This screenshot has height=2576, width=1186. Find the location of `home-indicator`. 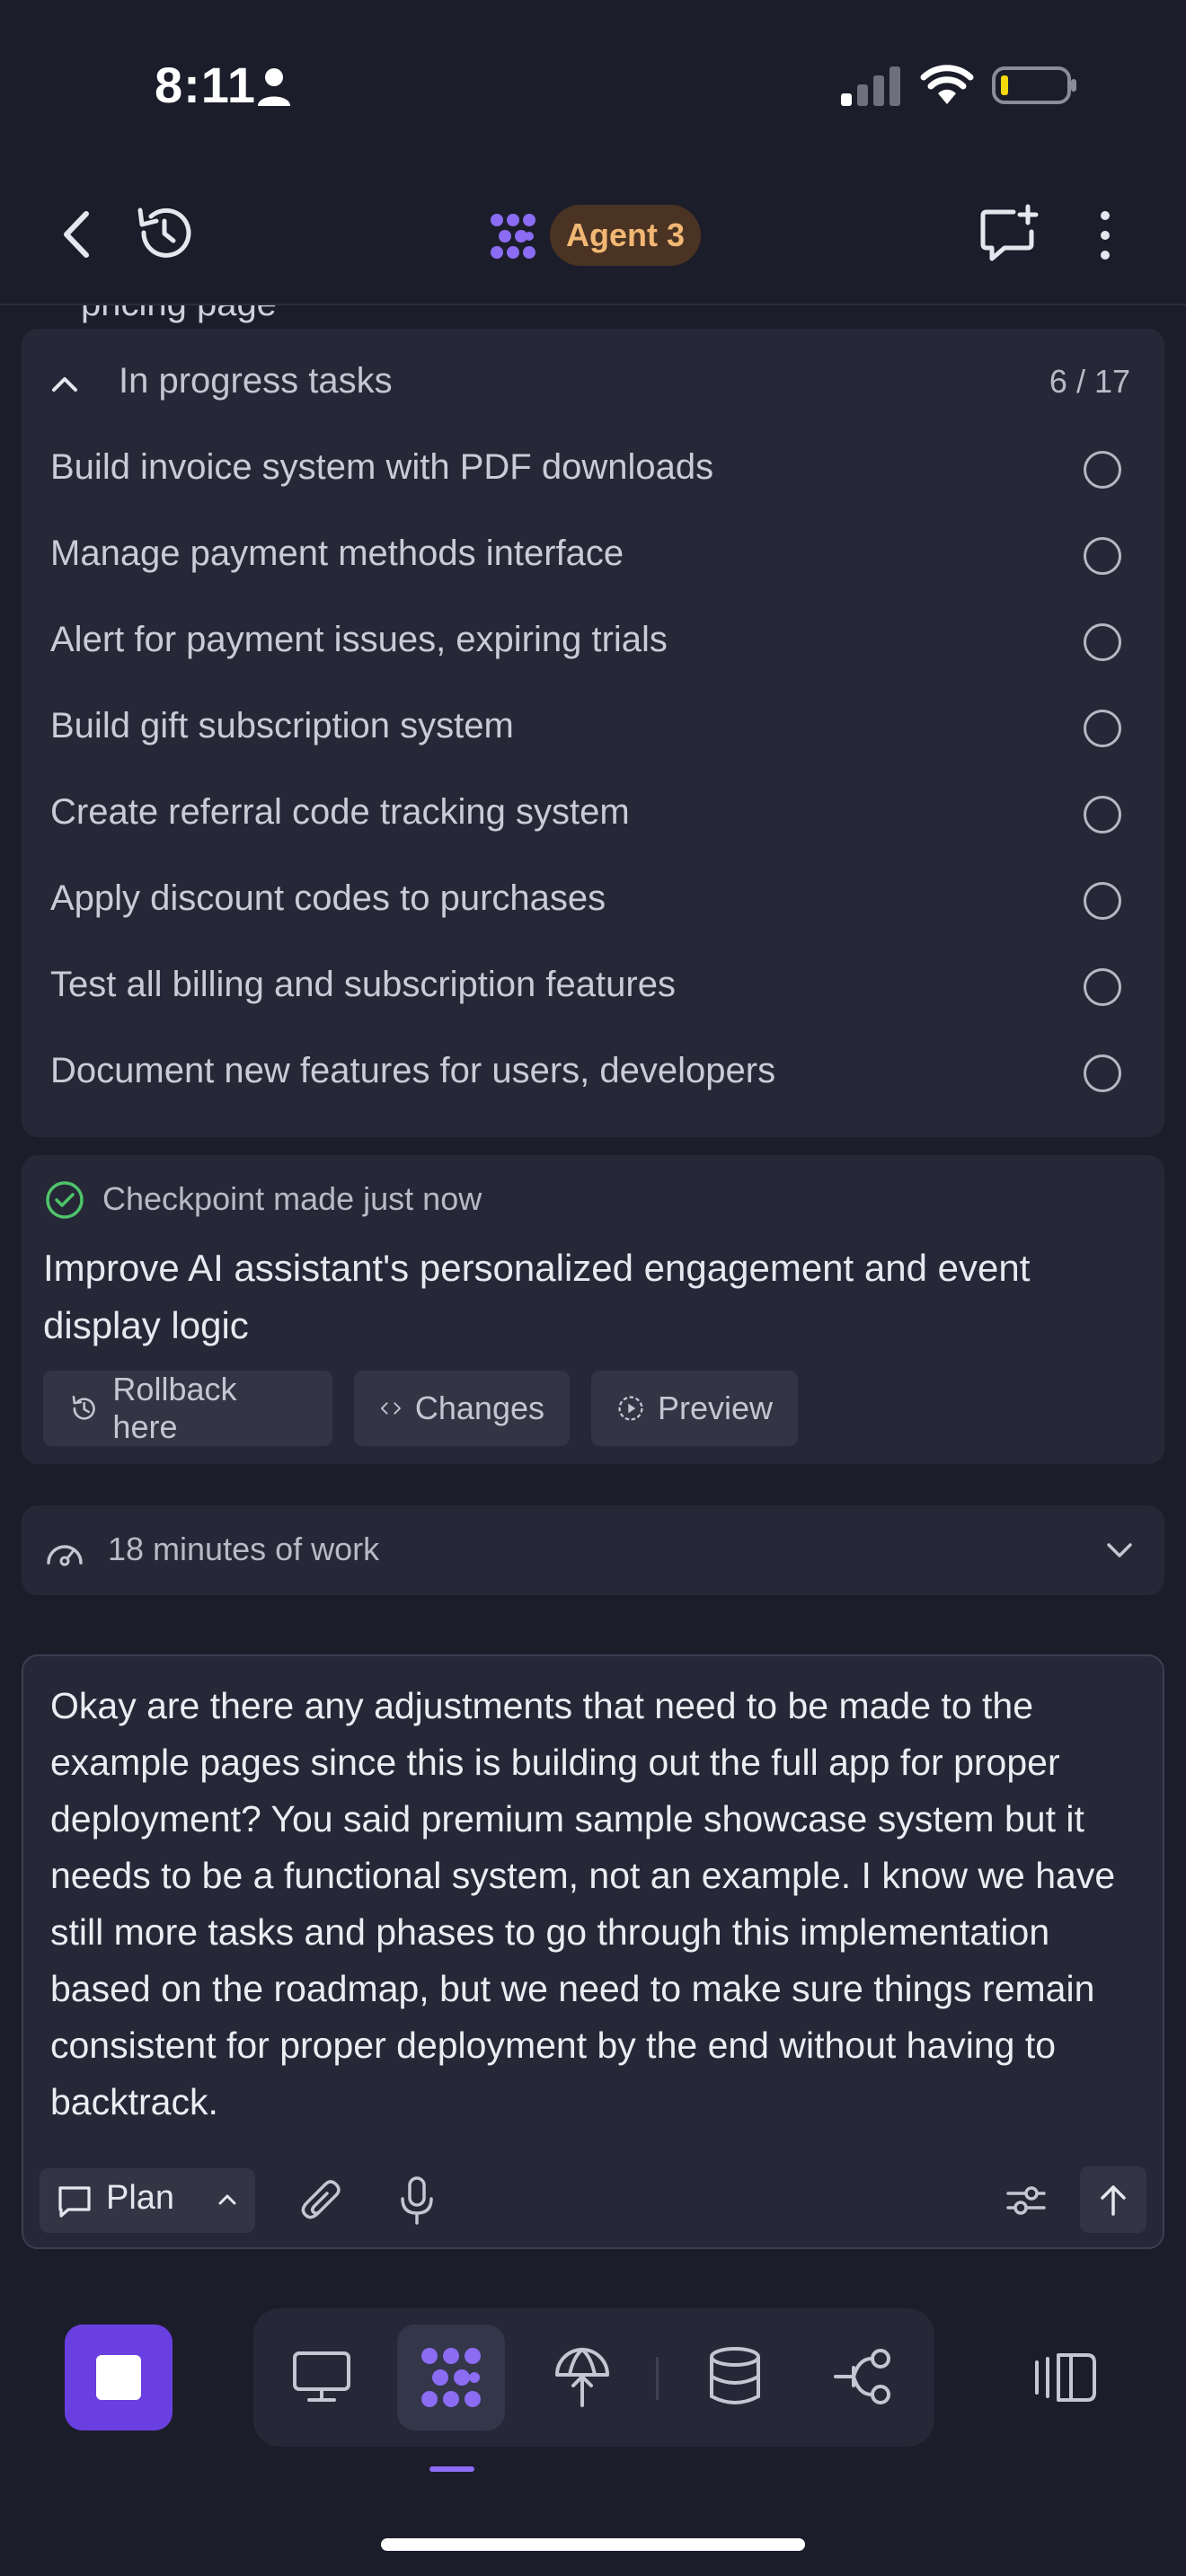

home-indicator is located at coordinates (593, 2544).